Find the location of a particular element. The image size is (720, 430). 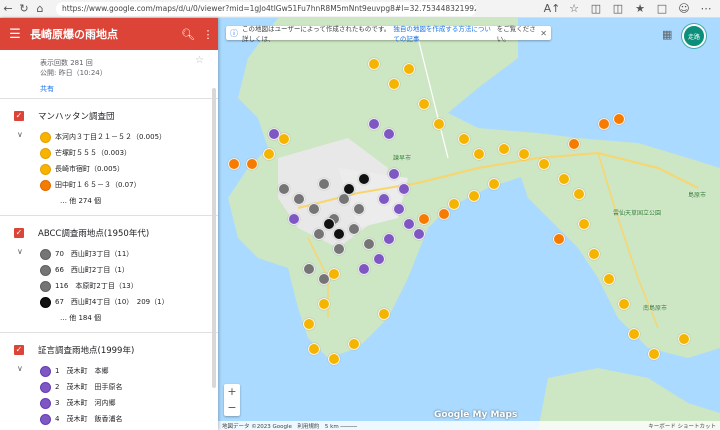

zoom-in-button: + is located at coordinates (232, 392).